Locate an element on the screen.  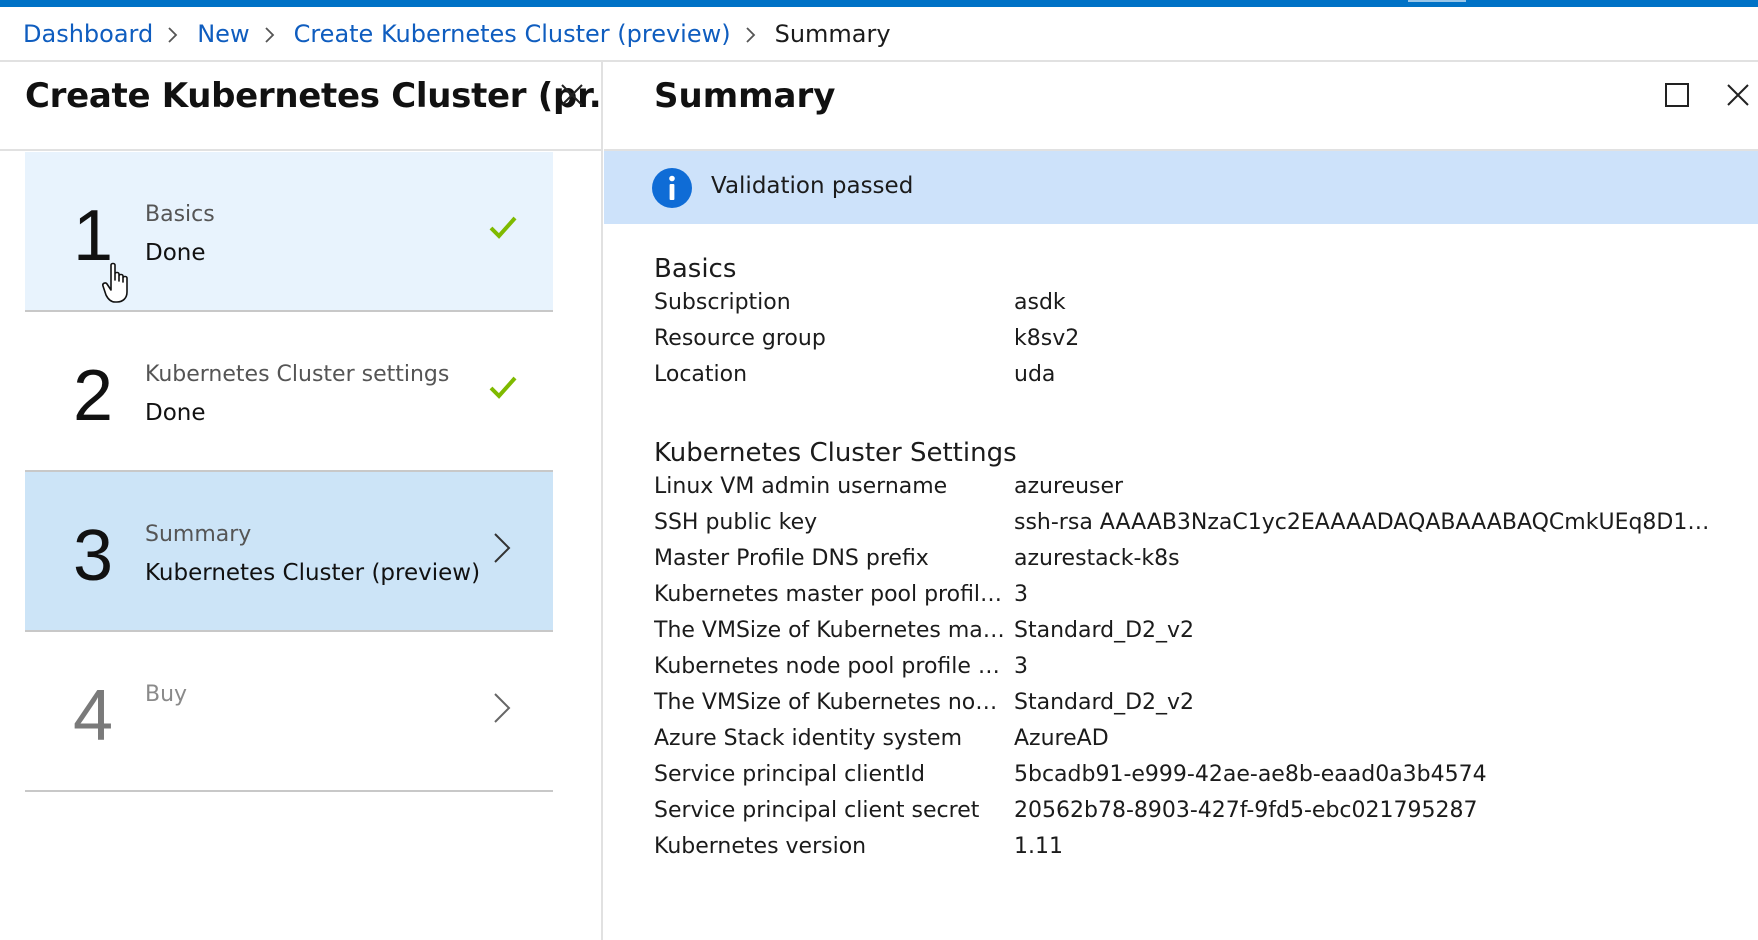
step-number: 3 is located at coordinates (93, 556).